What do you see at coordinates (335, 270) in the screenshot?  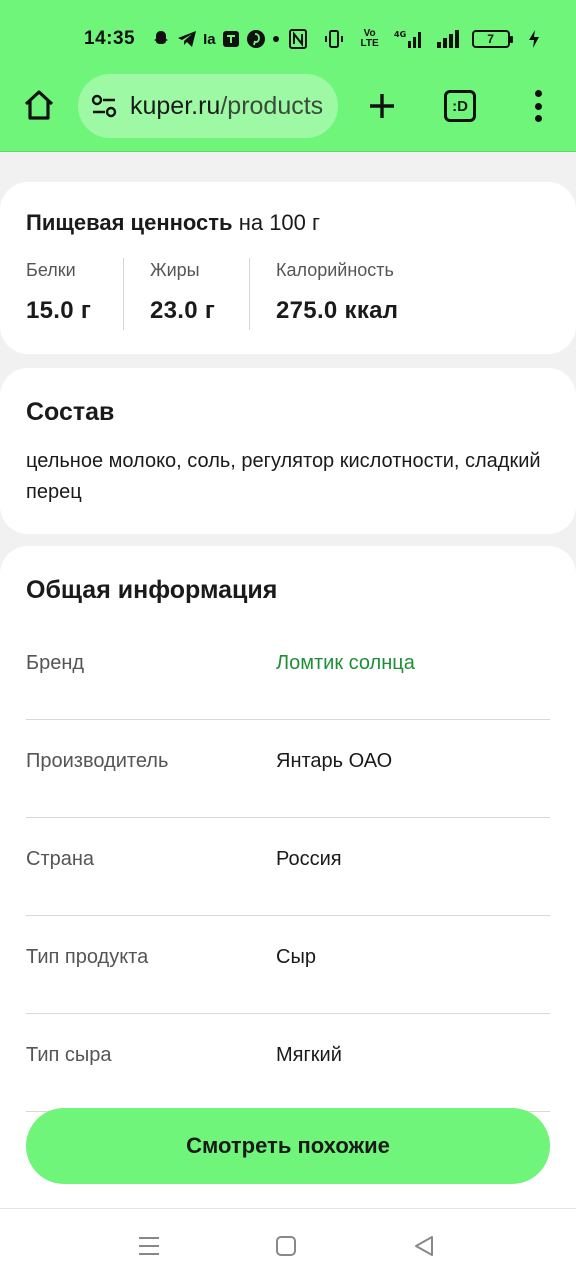 I see `nutrition-label: Калорийность` at bounding box center [335, 270].